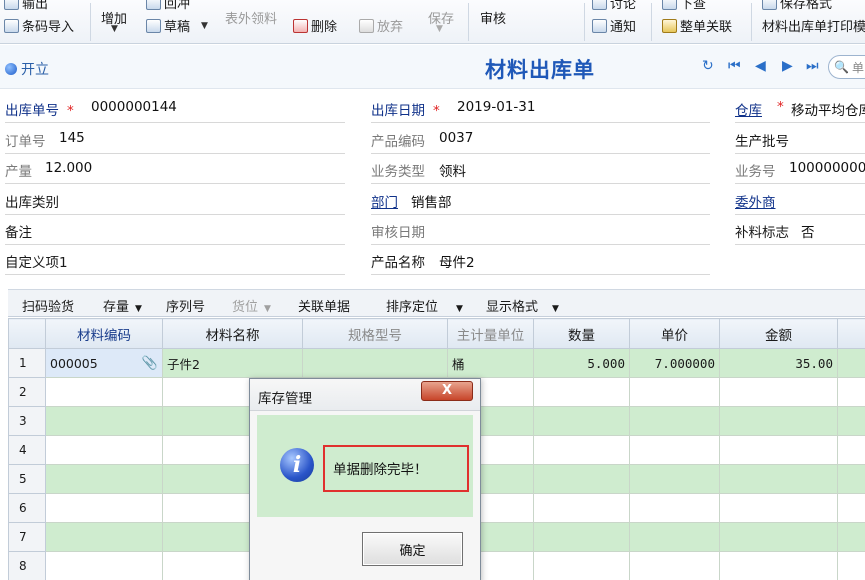 Image resolution: width=865 pixels, height=580 pixels. I want to click on close-button: X, so click(447, 391).